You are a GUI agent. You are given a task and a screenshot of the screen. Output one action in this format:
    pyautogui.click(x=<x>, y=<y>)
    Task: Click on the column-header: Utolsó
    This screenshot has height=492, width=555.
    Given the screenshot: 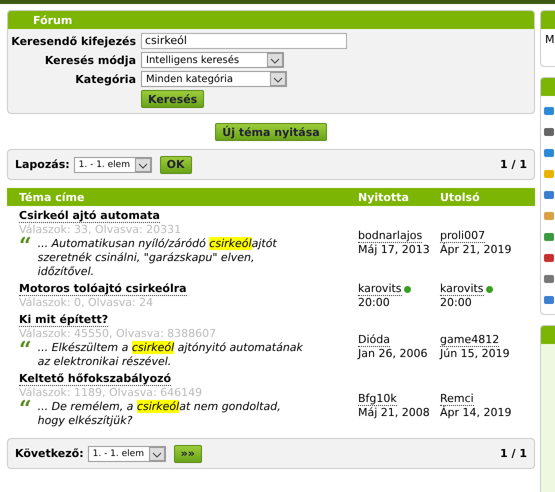 What is the action you would take?
    pyautogui.click(x=460, y=197)
    